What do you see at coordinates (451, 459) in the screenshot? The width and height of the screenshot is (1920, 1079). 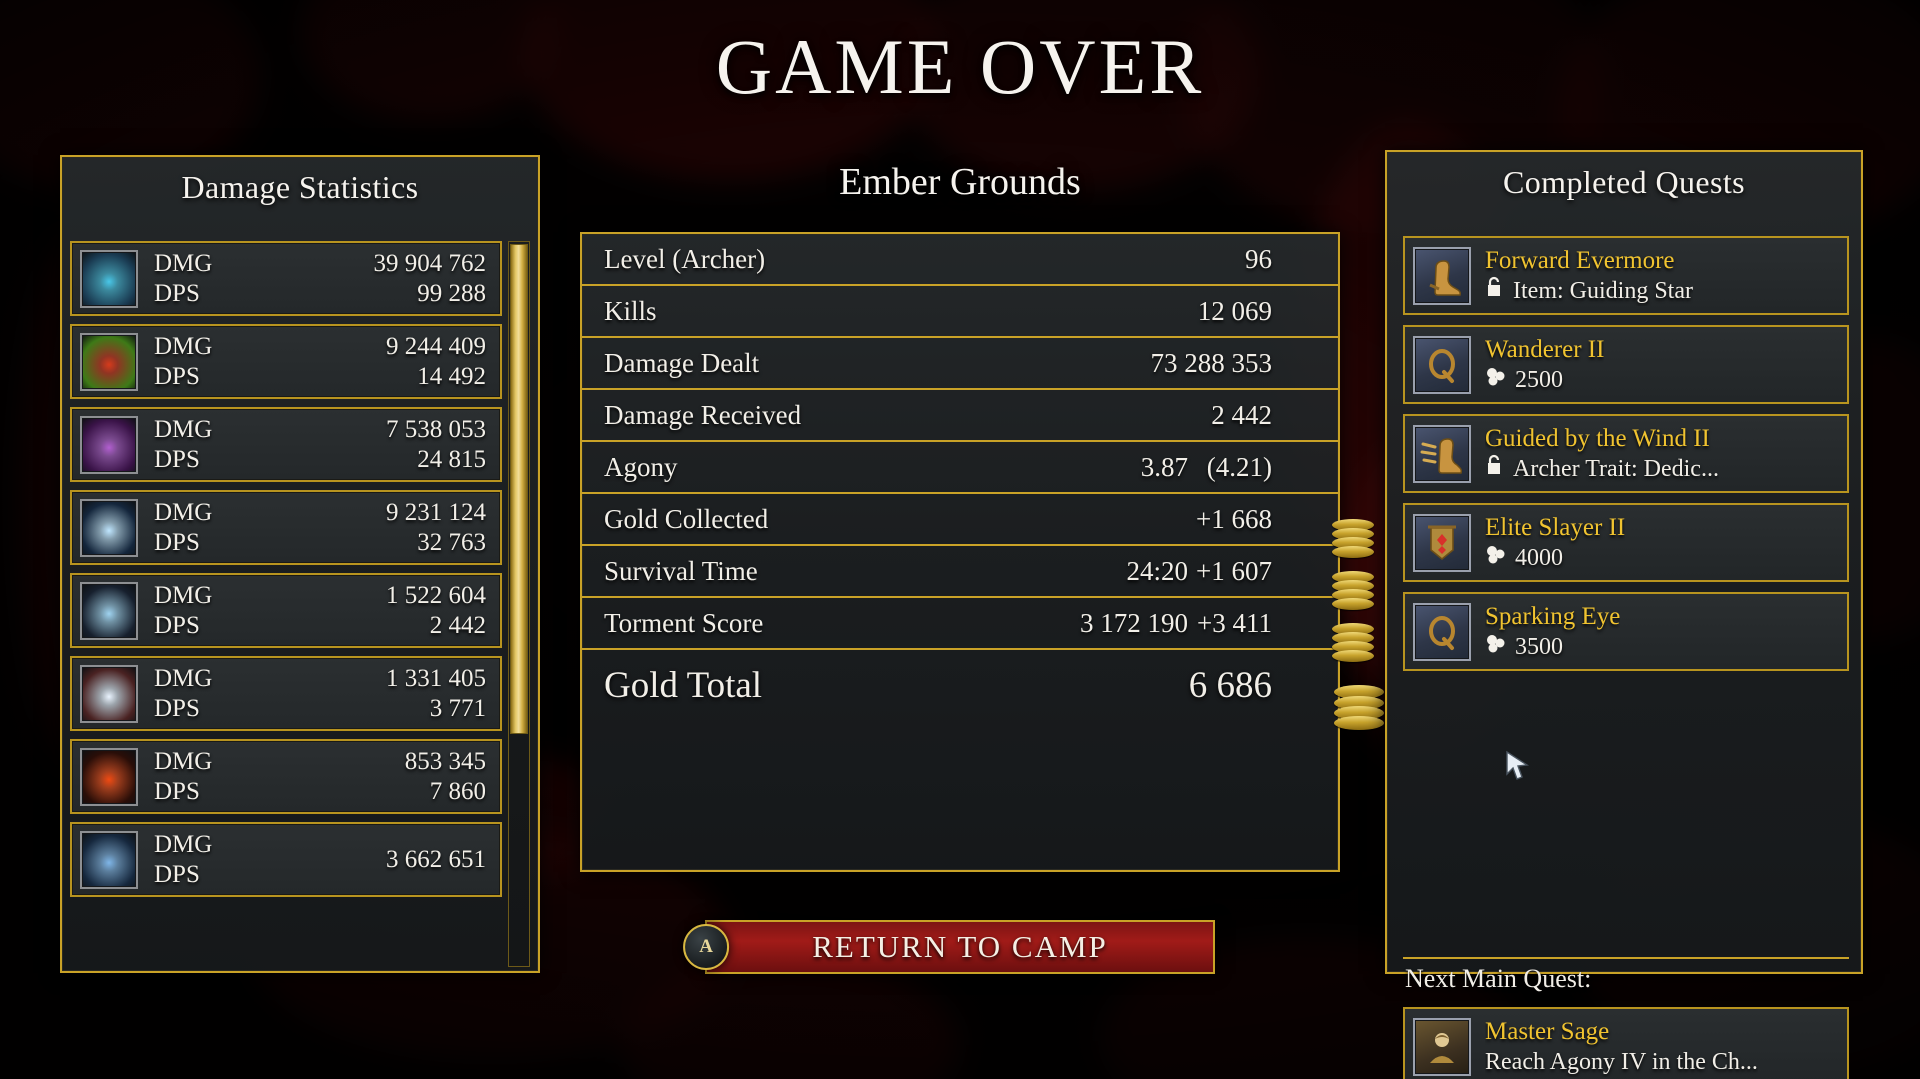 I see `dps-value: 24 815` at bounding box center [451, 459].